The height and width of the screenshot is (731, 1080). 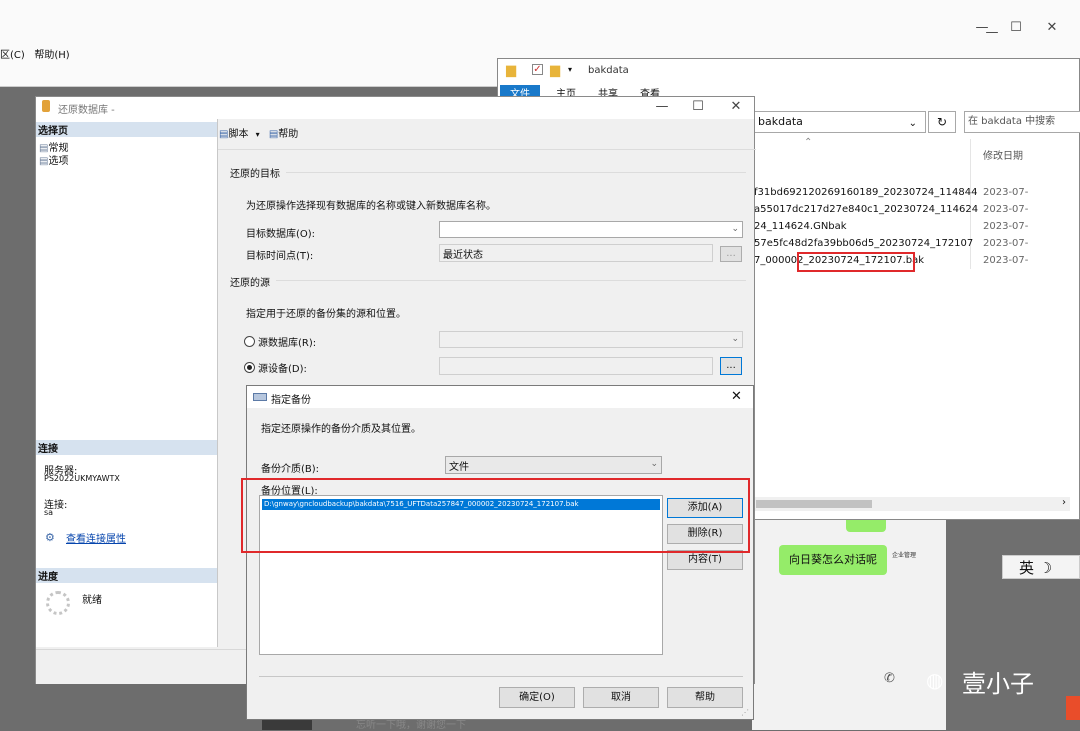 What do you see at coordinates (998, 684) in the screenshot?
I see `watermark: 壹小子` at bounding box center [998, 684].